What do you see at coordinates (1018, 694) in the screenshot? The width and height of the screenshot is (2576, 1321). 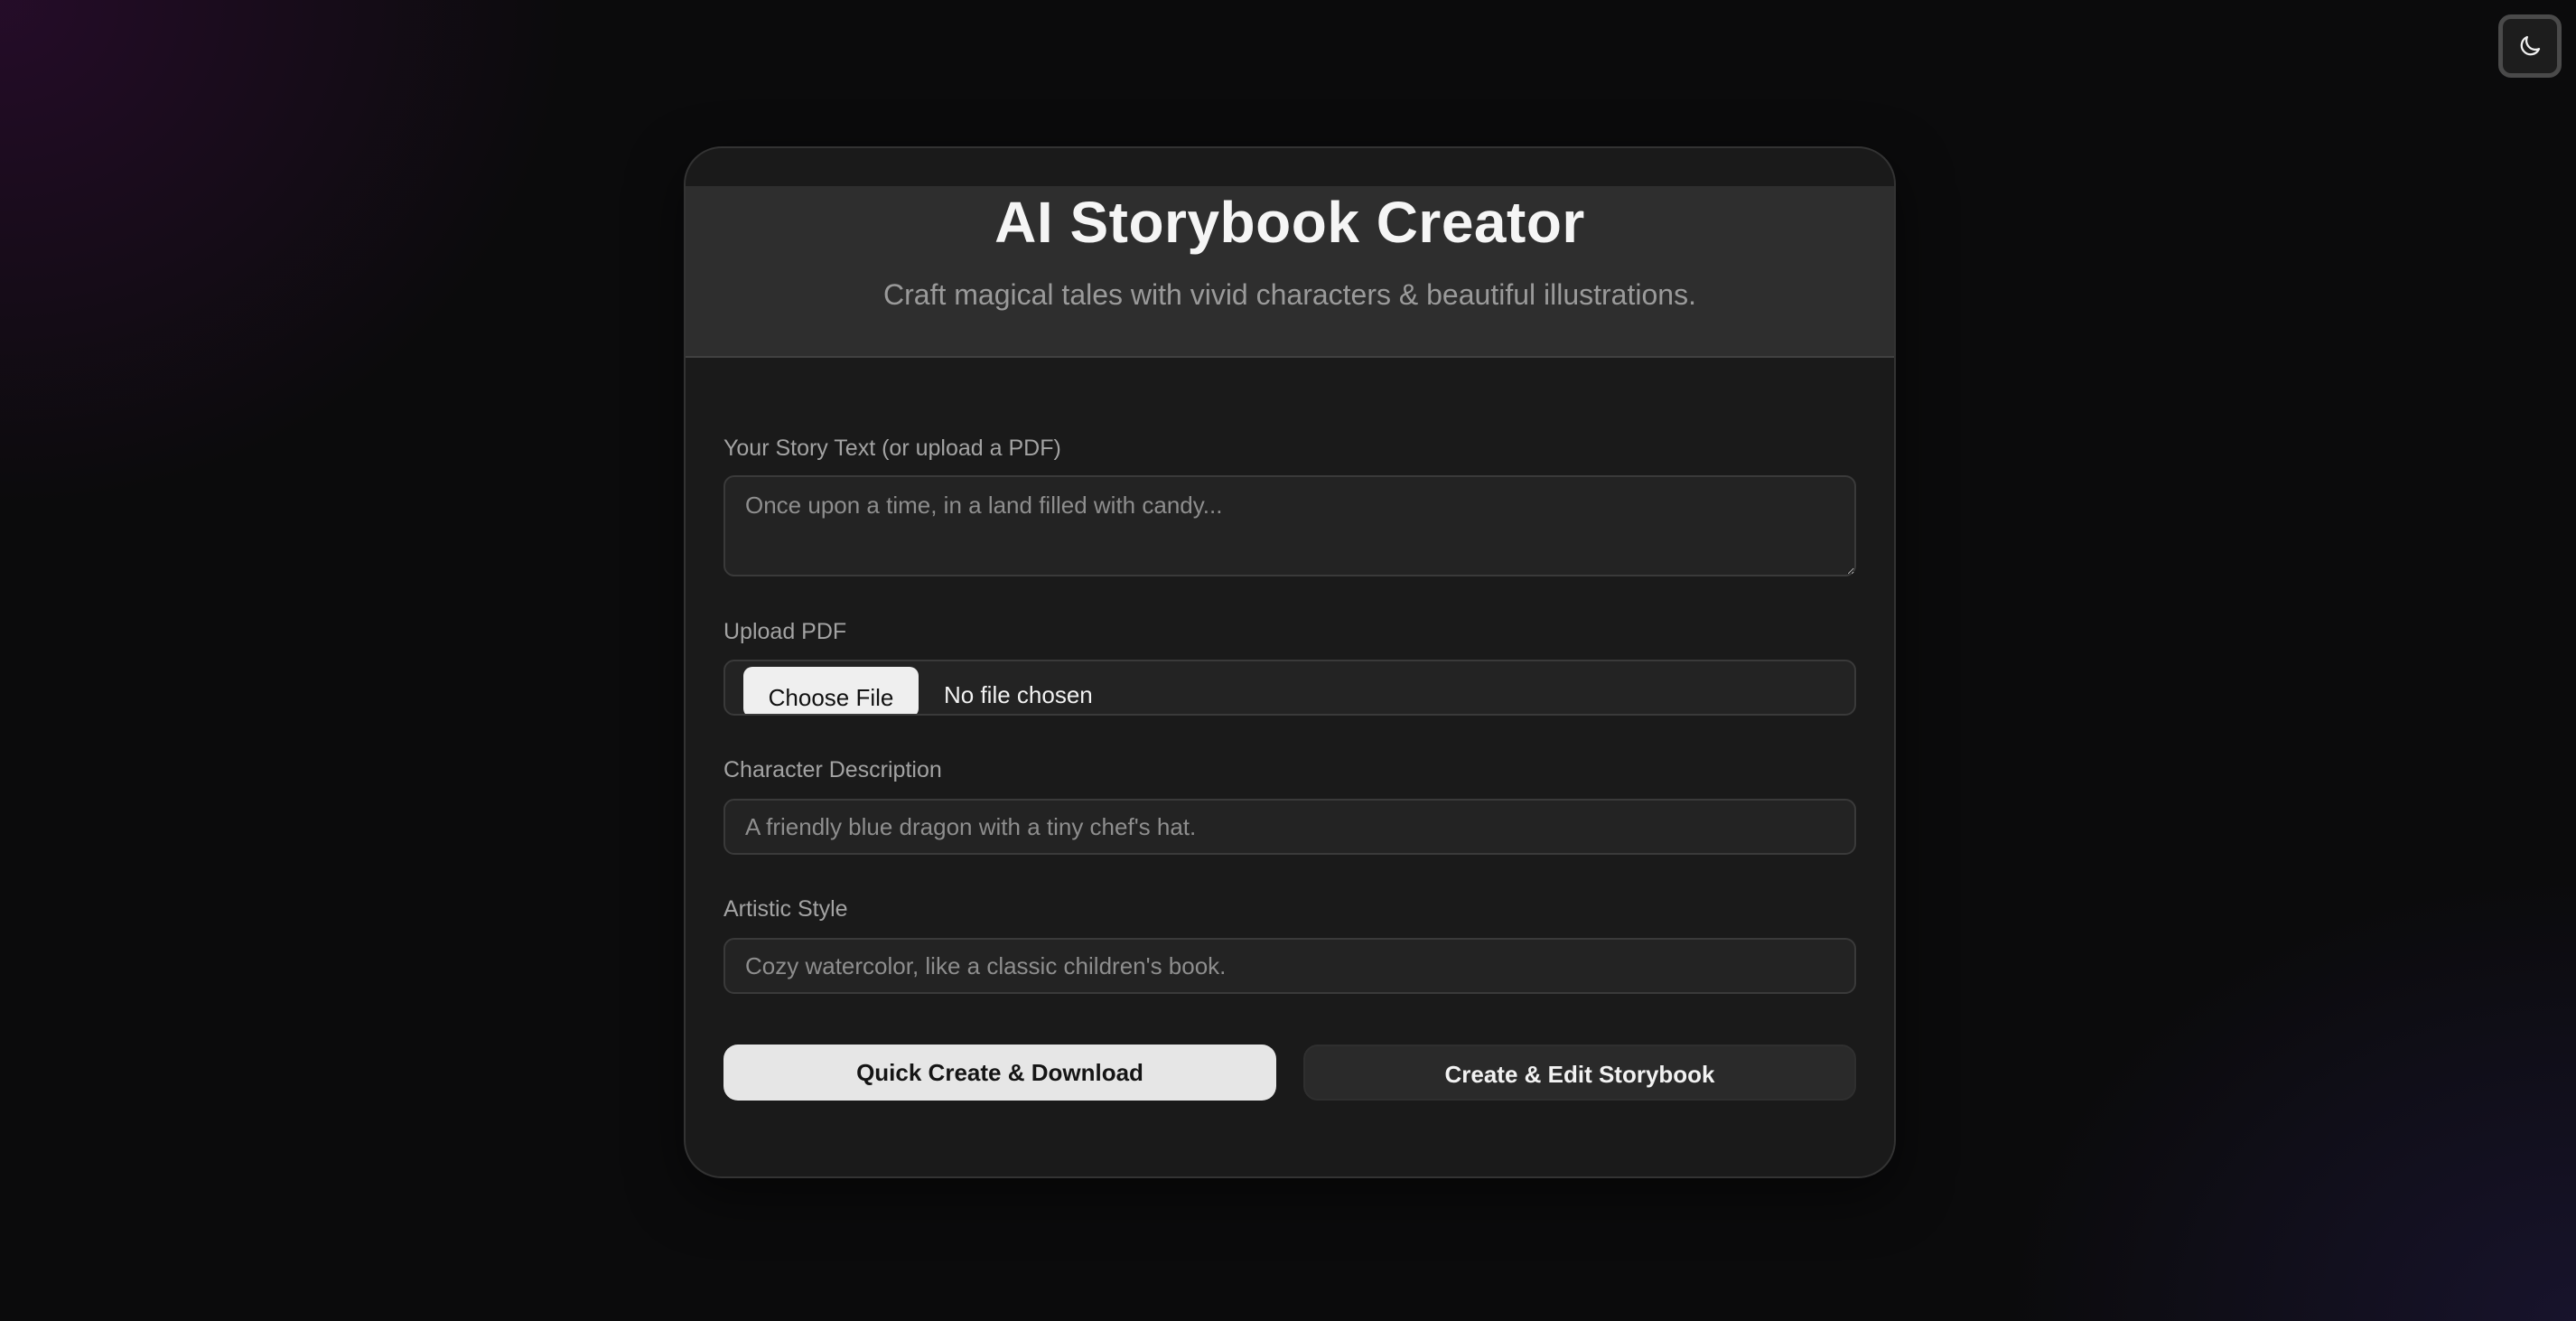 I see `file-status-text: No file chosen` at bounding box center [1018, 694].